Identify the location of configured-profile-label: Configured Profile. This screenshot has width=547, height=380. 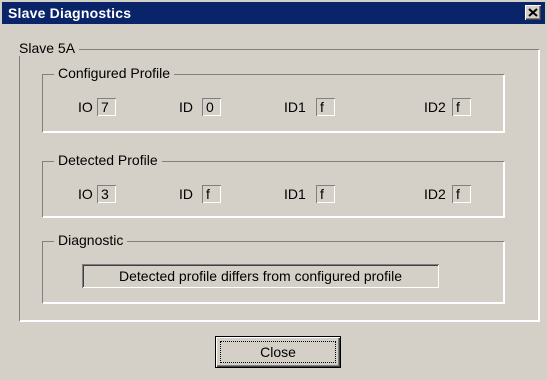
(114, 73).